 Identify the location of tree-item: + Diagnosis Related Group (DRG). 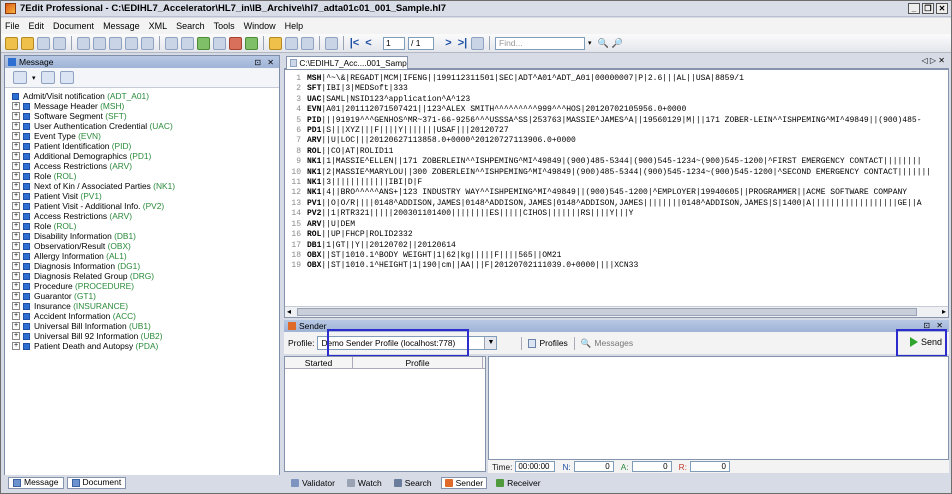
(145, 276).